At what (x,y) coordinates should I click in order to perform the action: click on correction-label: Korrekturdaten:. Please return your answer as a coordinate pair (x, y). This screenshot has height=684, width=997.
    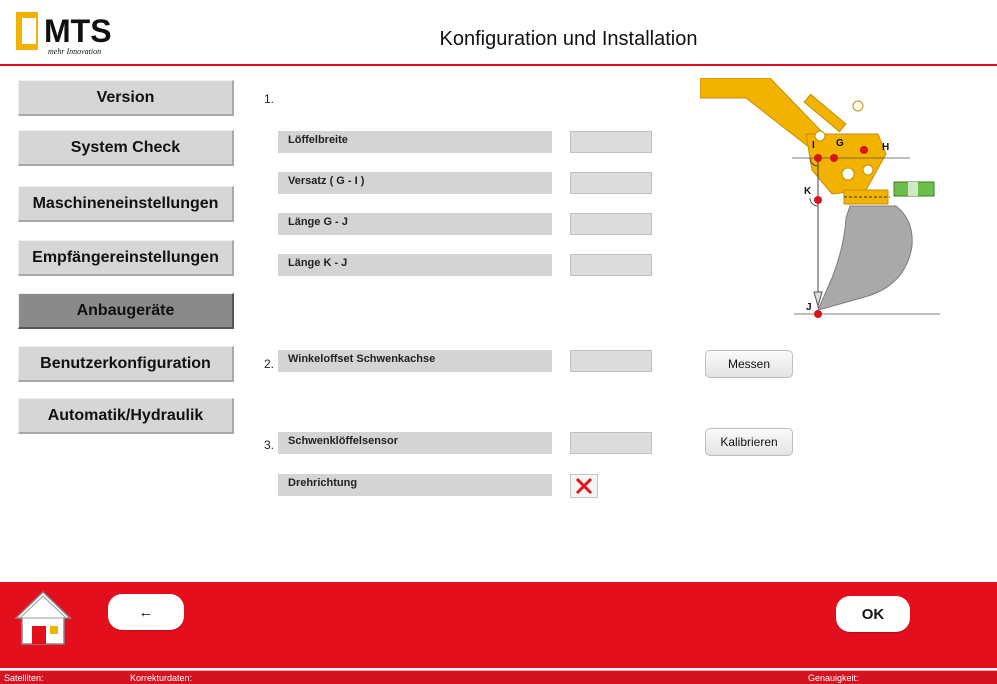
    Looking at the image, I should click on (161, 678).